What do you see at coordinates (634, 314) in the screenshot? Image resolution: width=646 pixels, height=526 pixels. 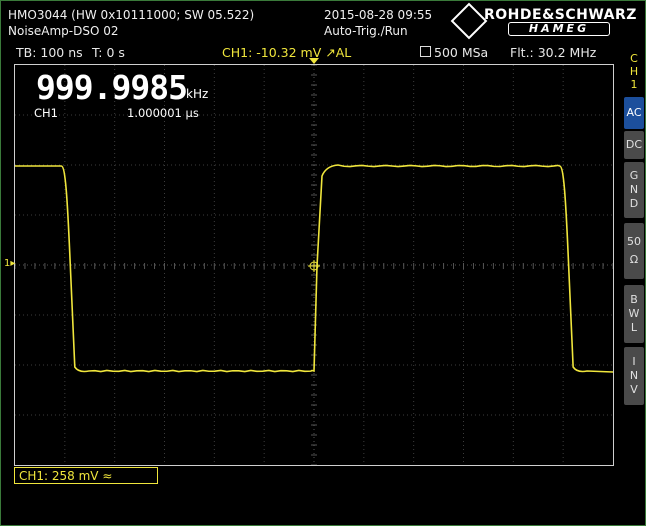 I see `bandwidth-limit-button: B W L` at bounding box center [634, 314].